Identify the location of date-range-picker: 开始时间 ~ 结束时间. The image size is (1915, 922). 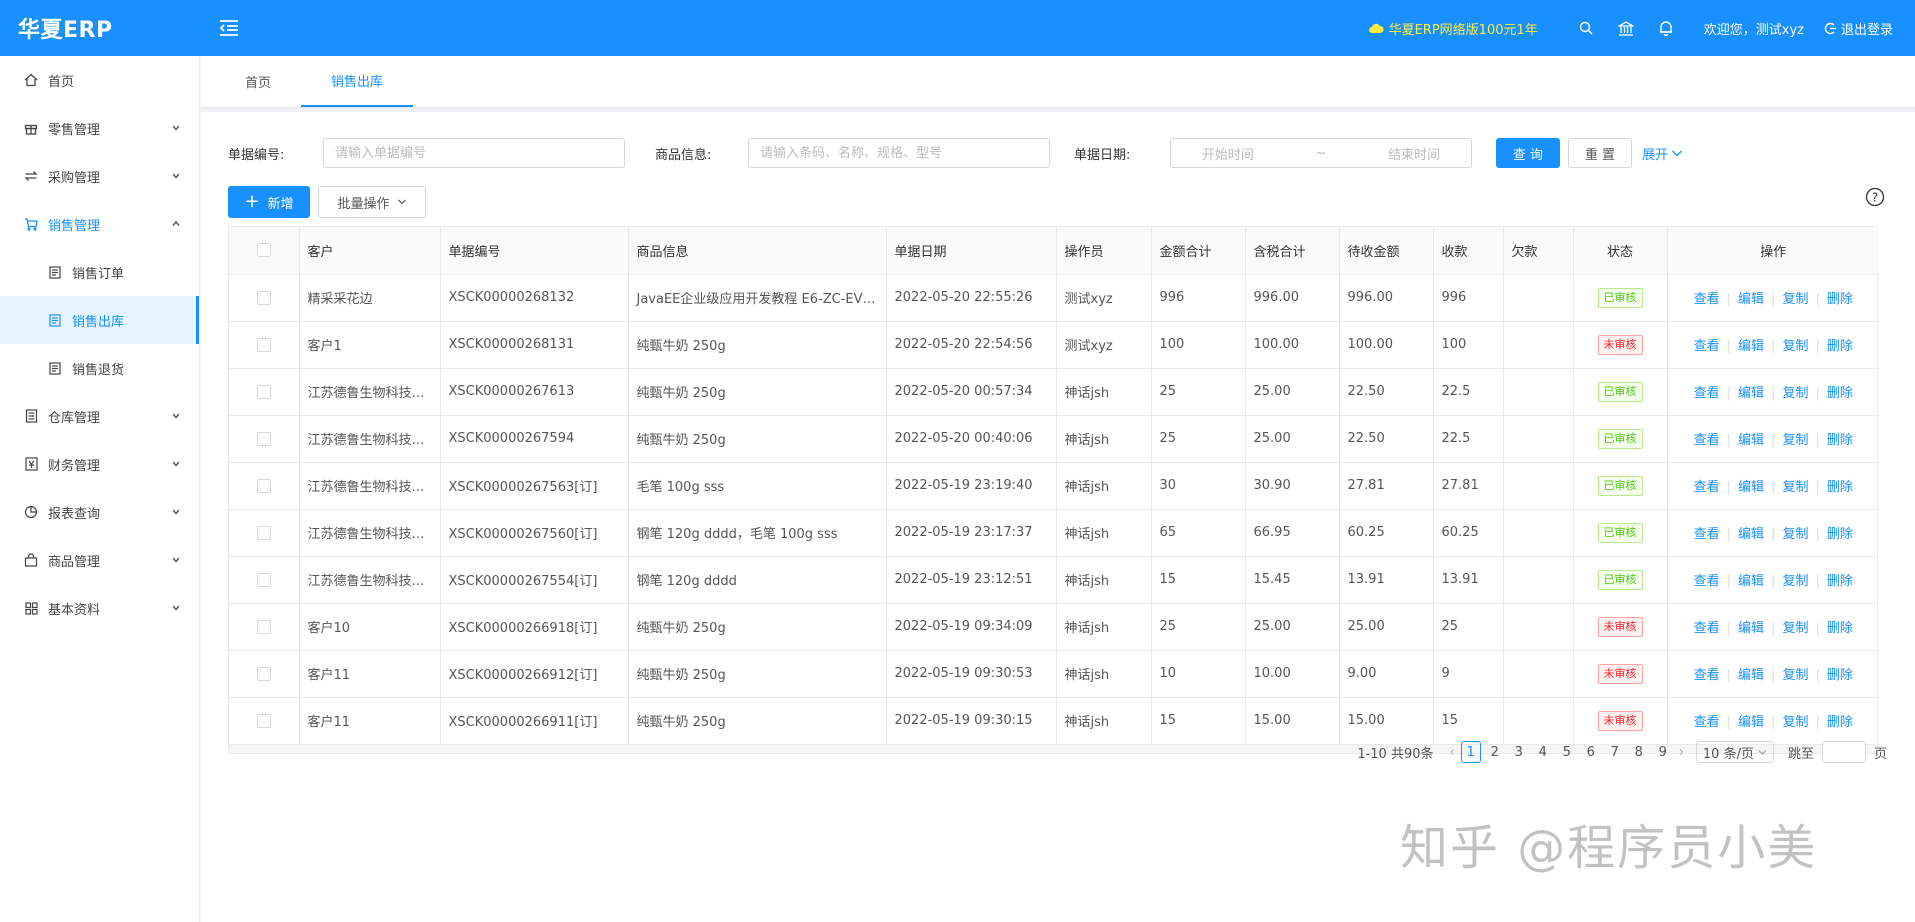
(1321, 153).